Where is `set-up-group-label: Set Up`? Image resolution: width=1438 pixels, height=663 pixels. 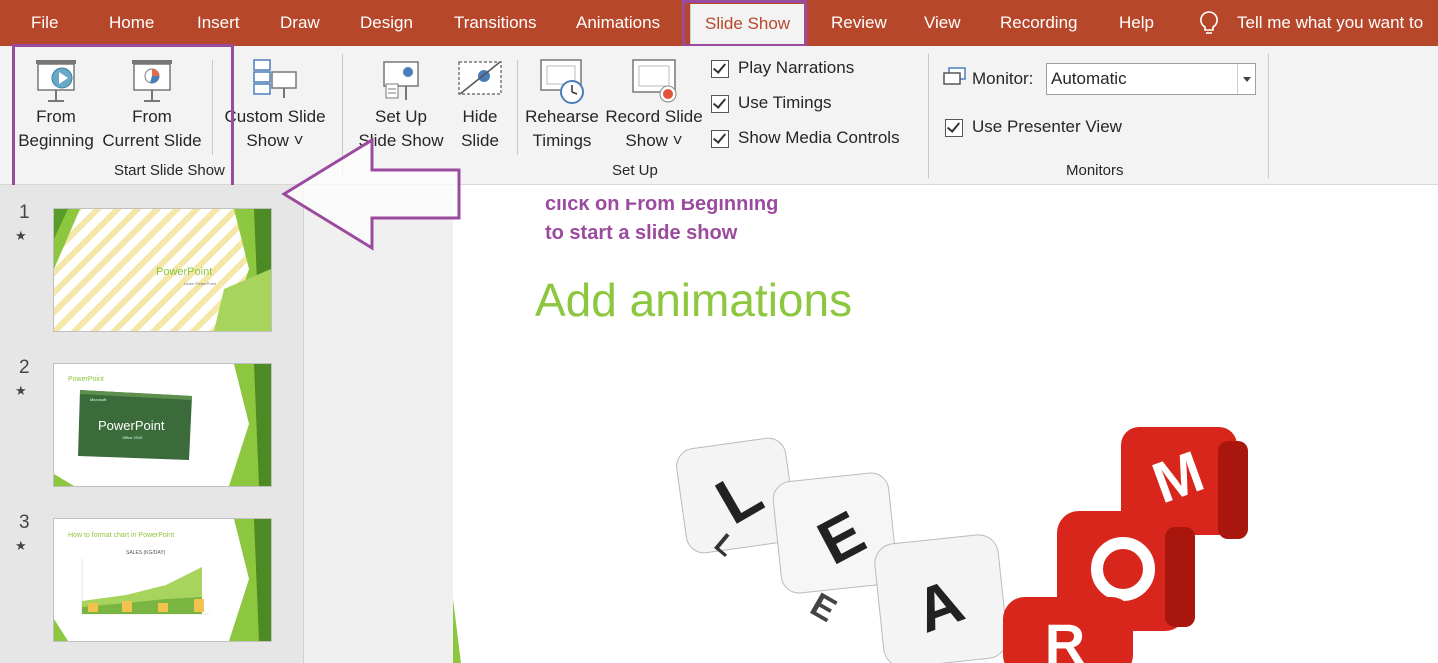
set-up-group-label: Set Up is located at coordinates (635, 170).